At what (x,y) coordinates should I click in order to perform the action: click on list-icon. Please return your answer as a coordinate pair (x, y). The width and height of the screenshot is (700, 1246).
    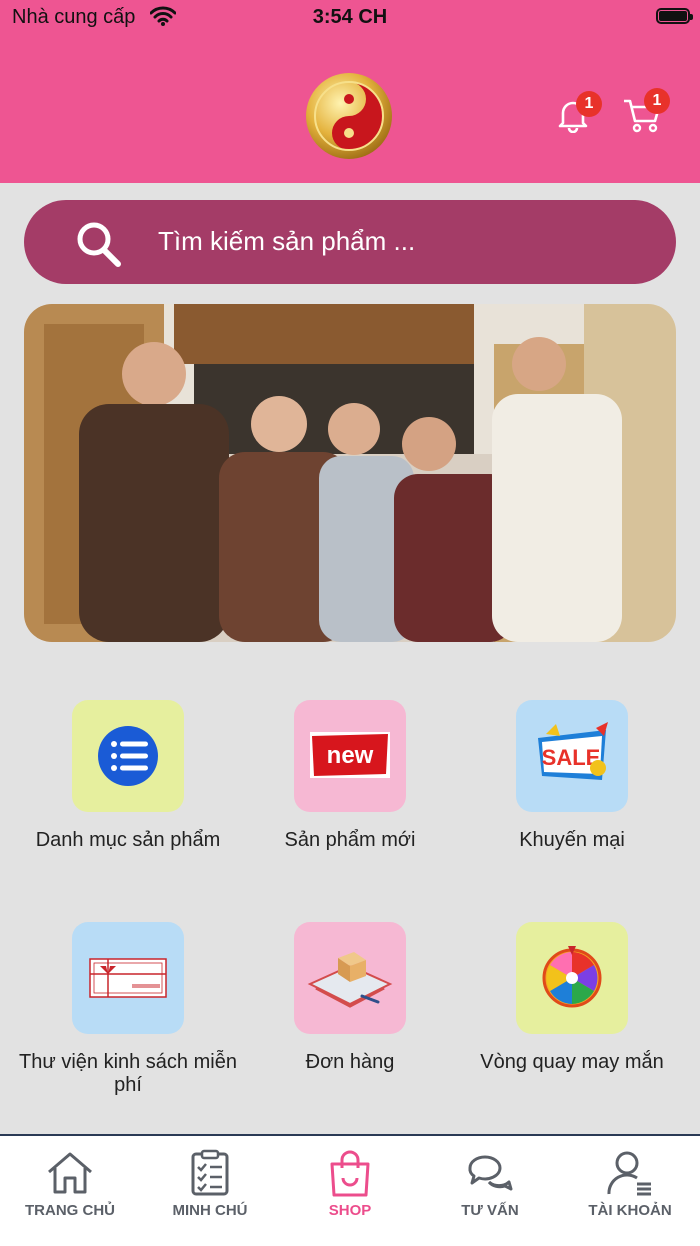
    Looking at the image, I should click on (128, 756).